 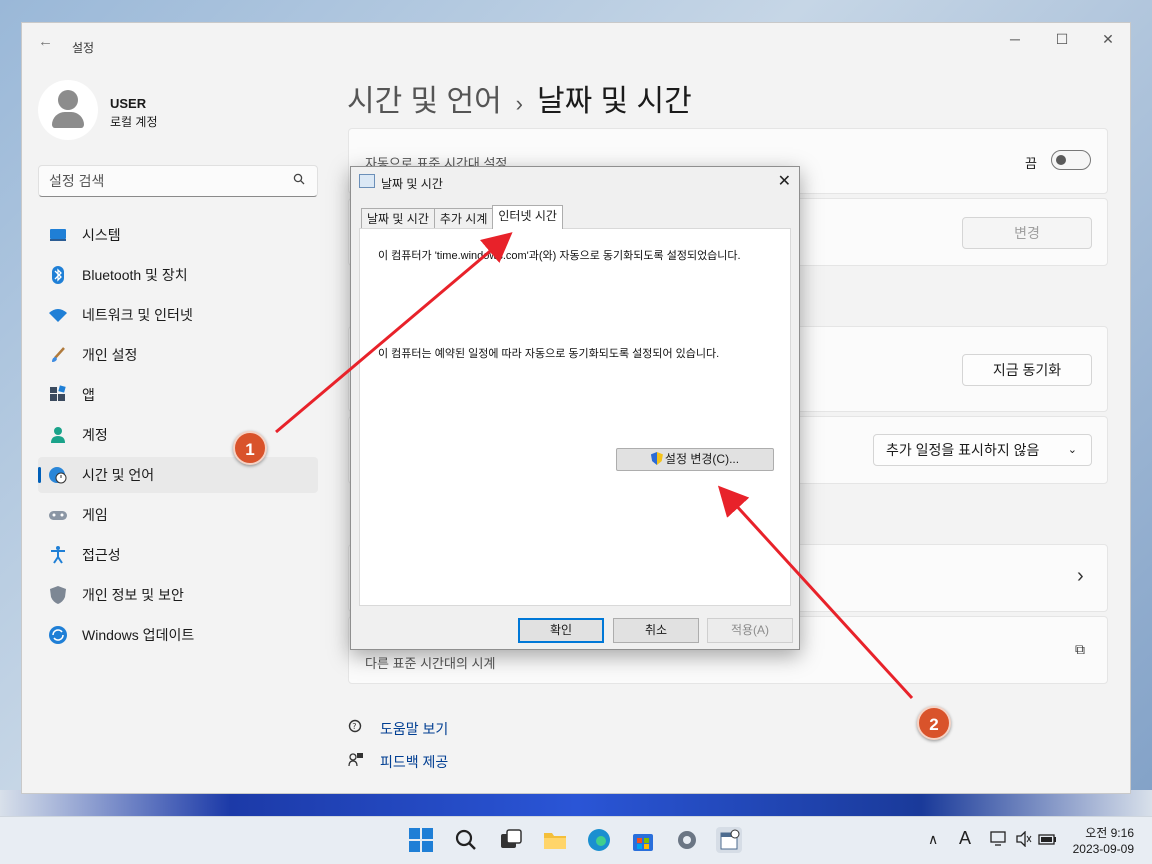 What do you see at coordinates (356, 728) in the screenshot?
I see `help-icon: ?` at bounding box center [356, 728].